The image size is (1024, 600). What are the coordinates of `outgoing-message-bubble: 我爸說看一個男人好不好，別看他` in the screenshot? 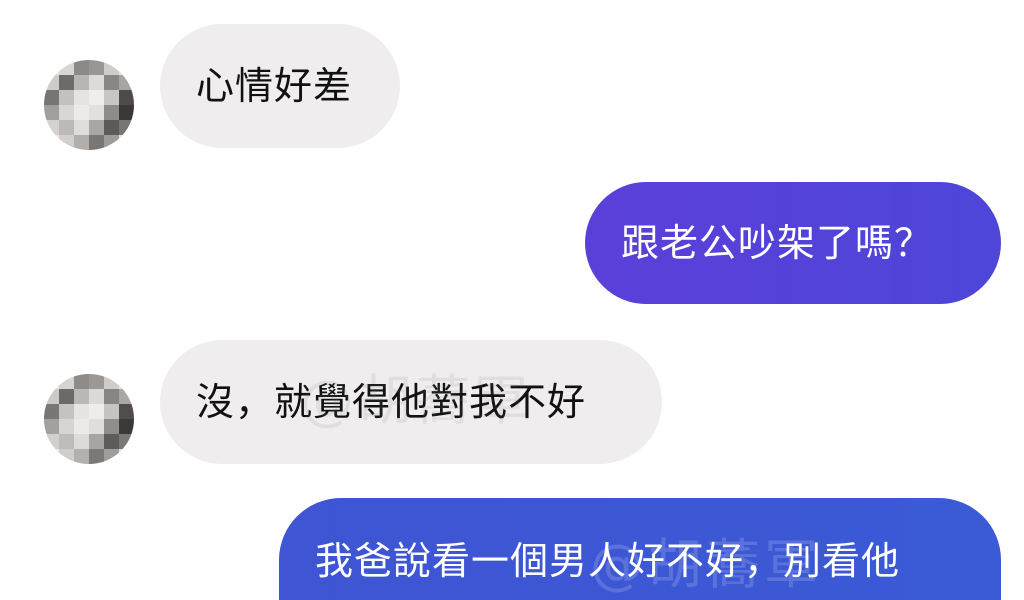 It's located at (640, 549).